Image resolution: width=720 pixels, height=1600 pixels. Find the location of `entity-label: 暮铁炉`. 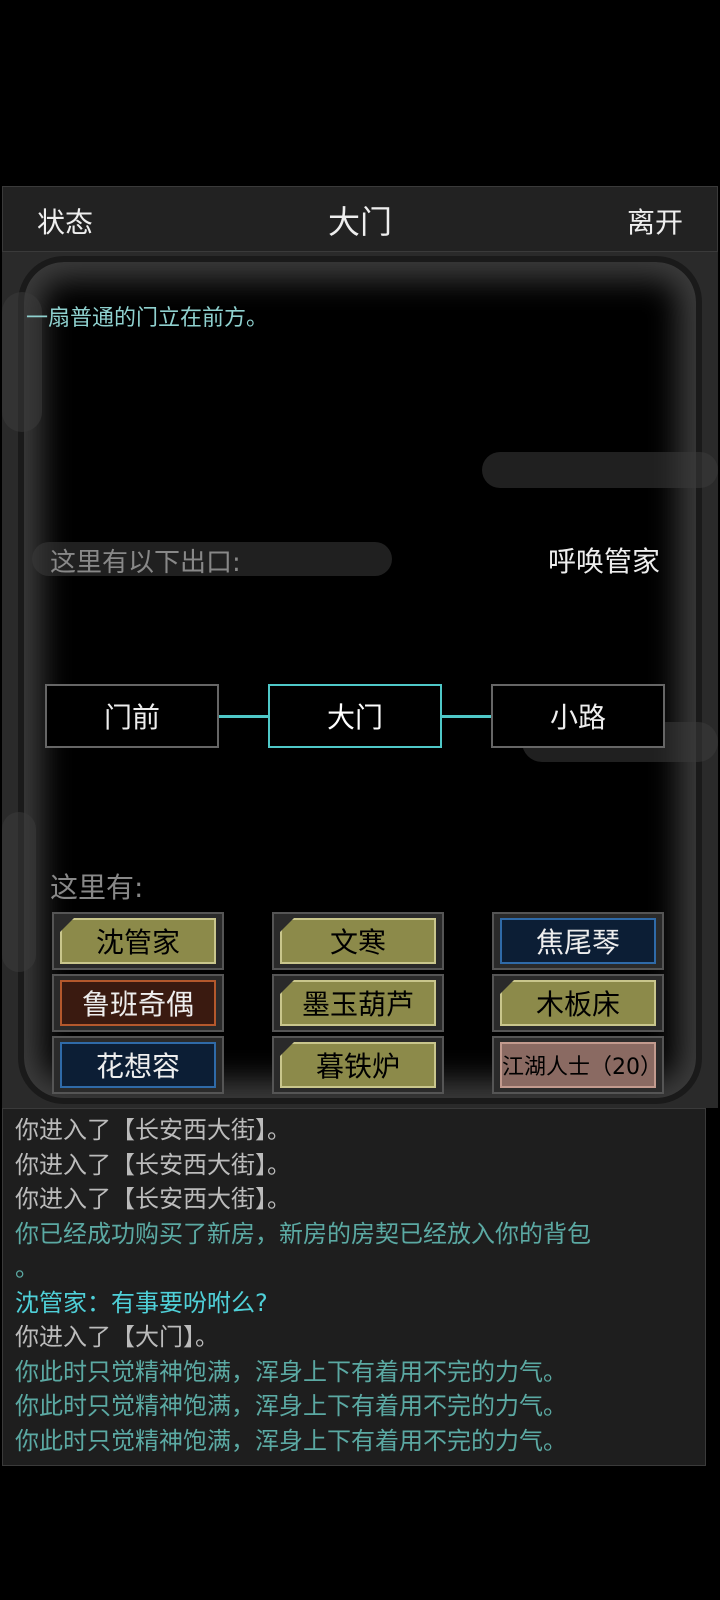

entity-label: 暮铁炉 is located at coordinates (358, 1065).